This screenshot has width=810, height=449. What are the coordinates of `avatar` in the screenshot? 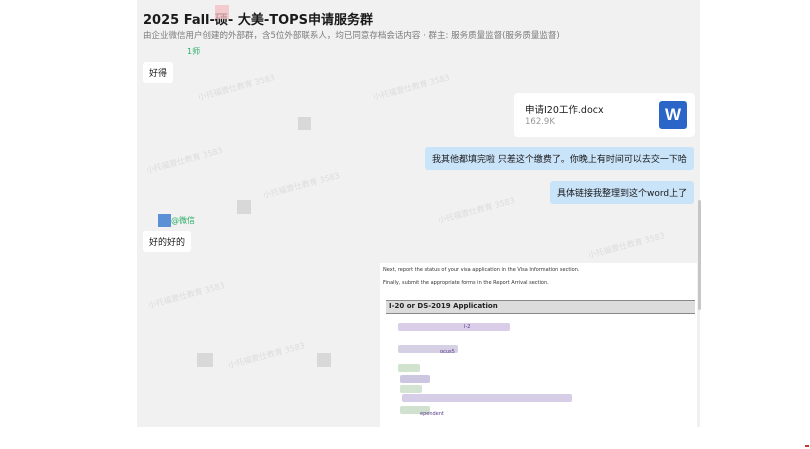 It's located at (164, 220).